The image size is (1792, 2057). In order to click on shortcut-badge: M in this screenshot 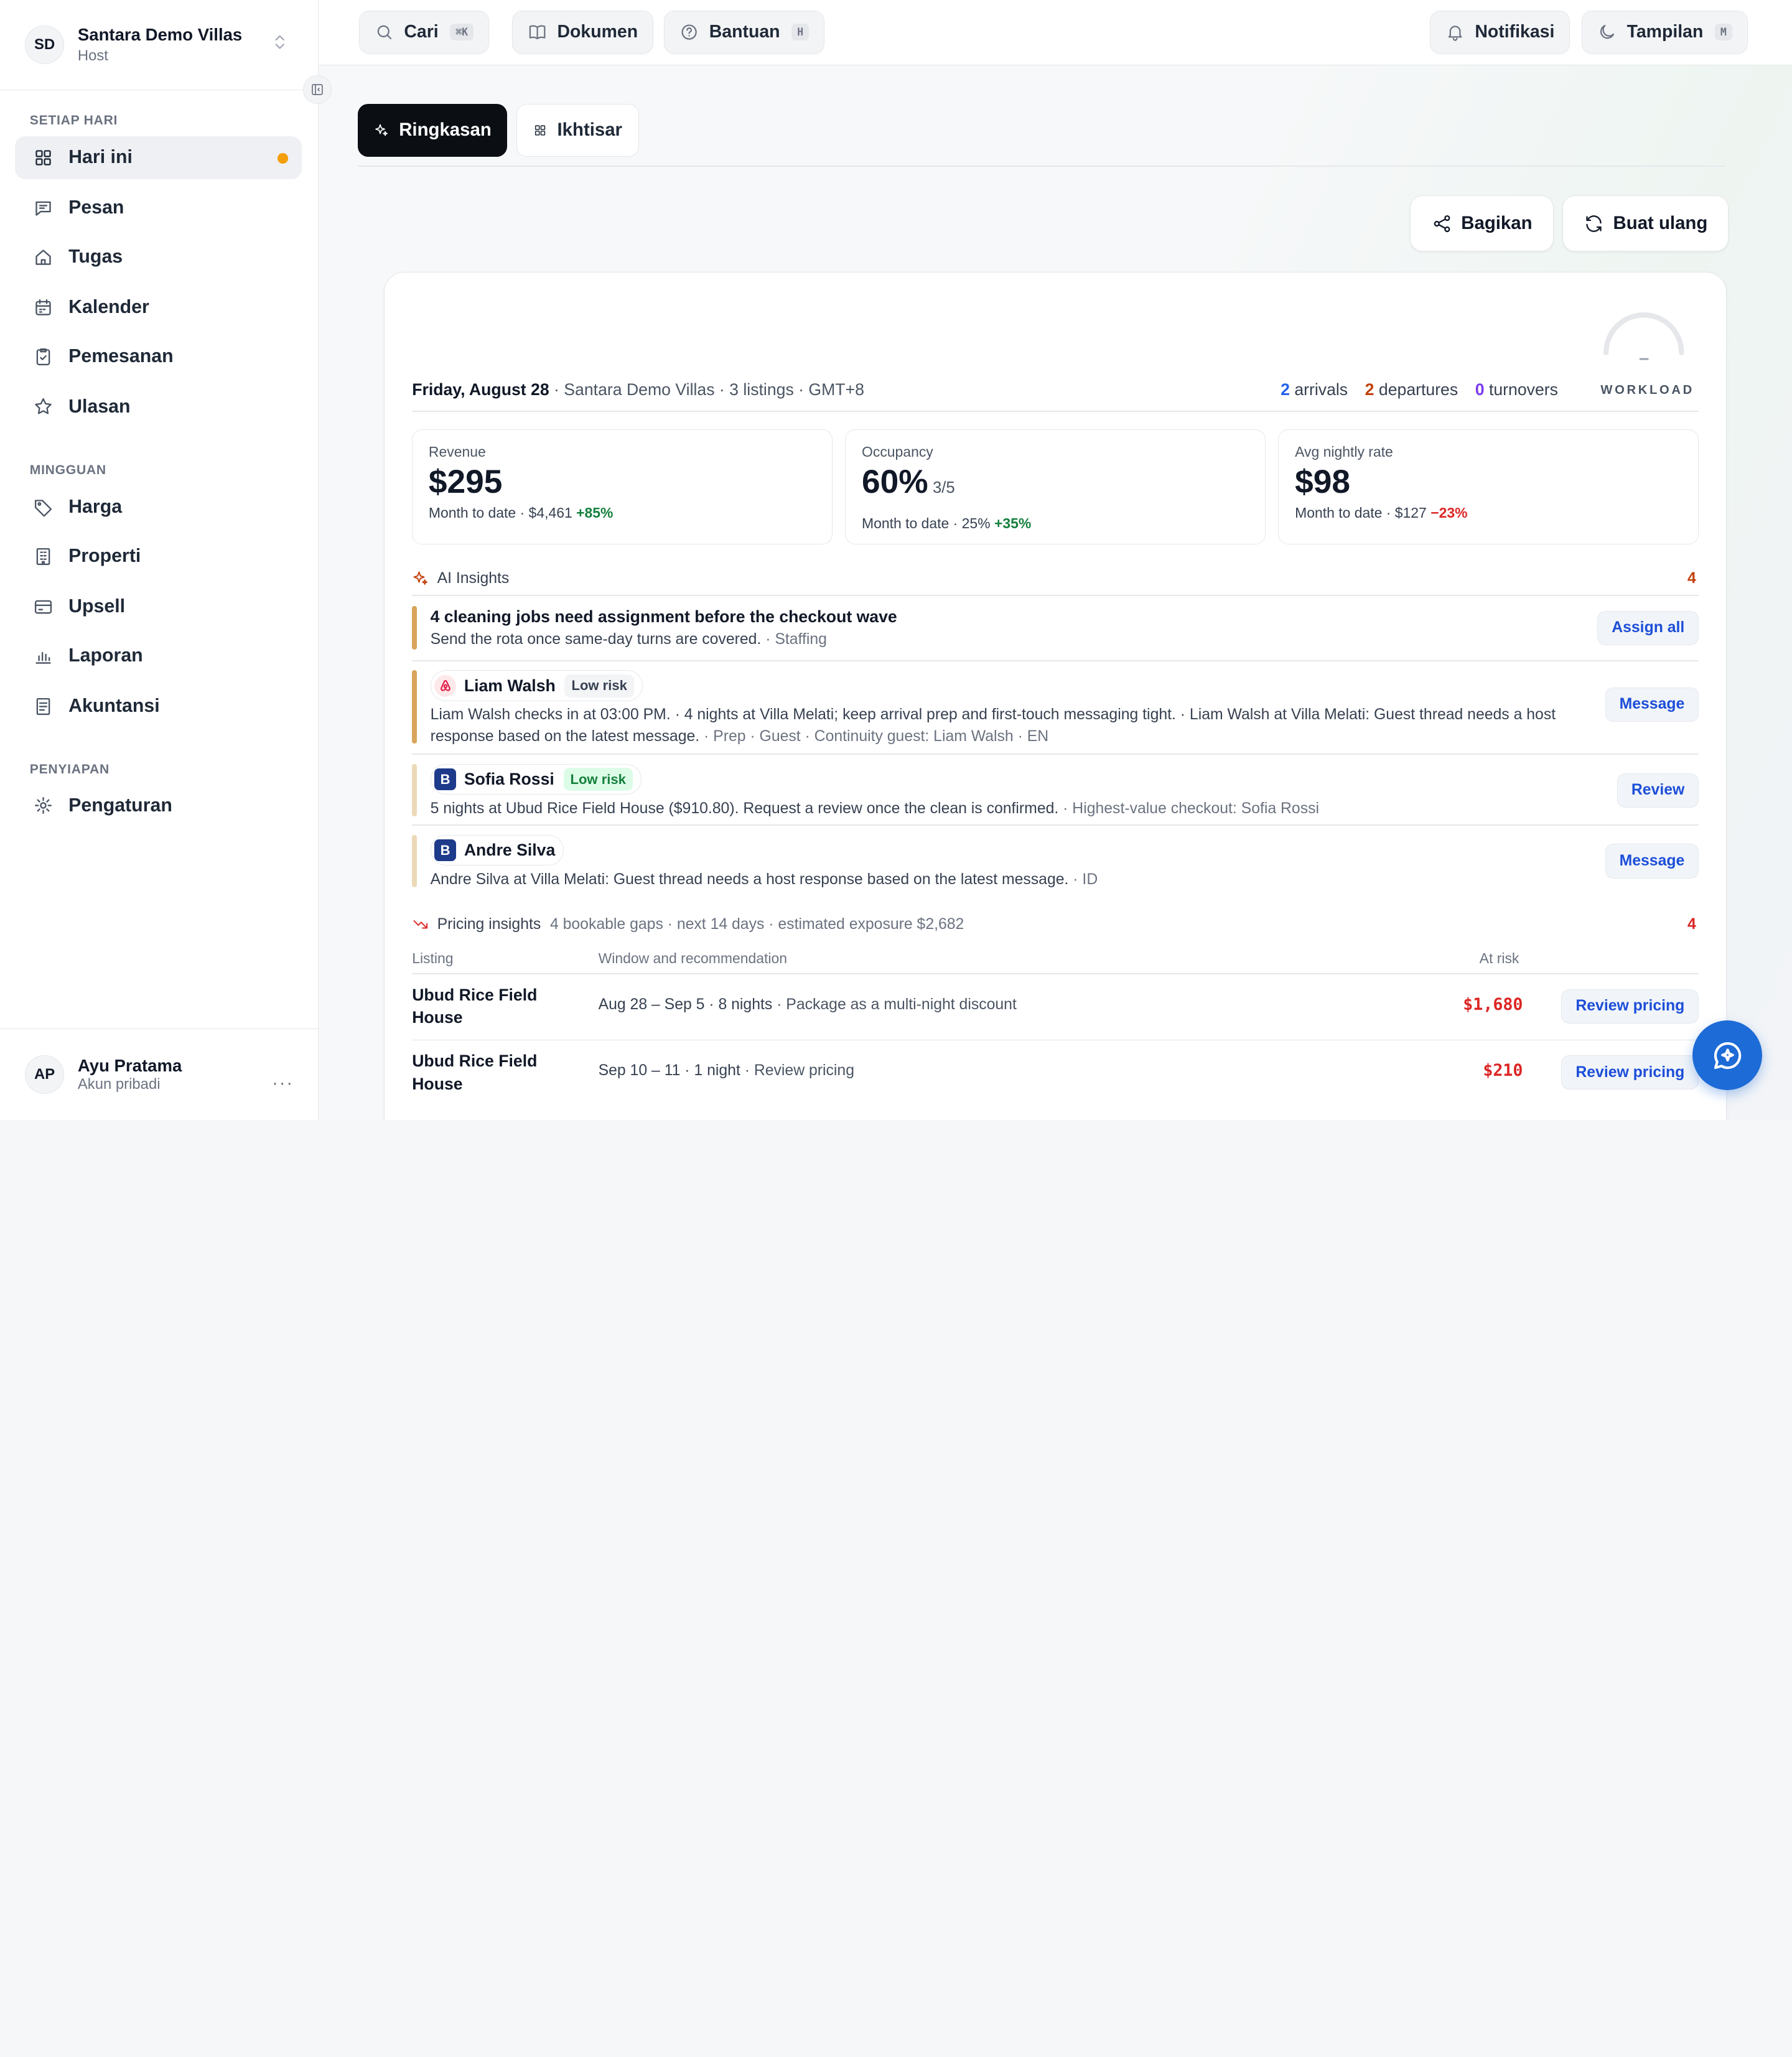, I will do `click(1723, 32)`.